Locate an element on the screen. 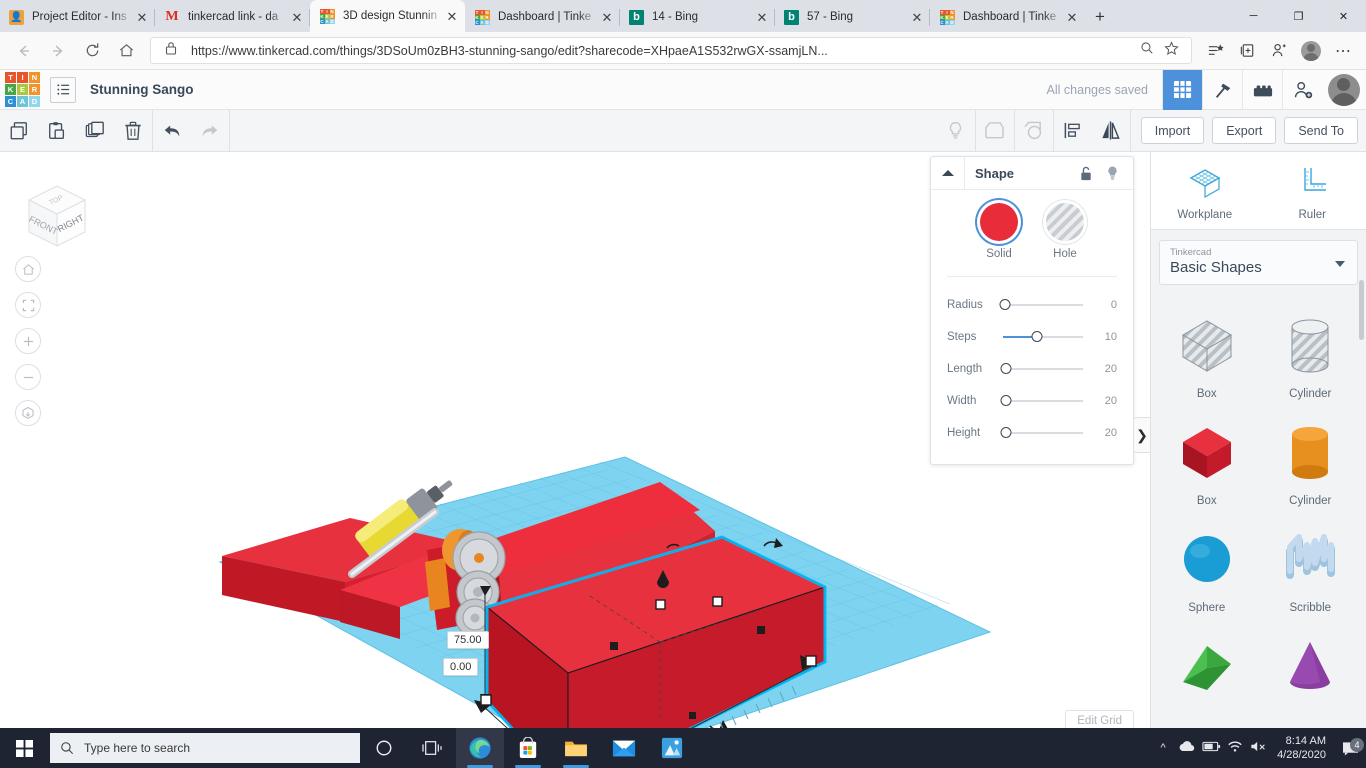  back-button is located at coordinates (24, 51).